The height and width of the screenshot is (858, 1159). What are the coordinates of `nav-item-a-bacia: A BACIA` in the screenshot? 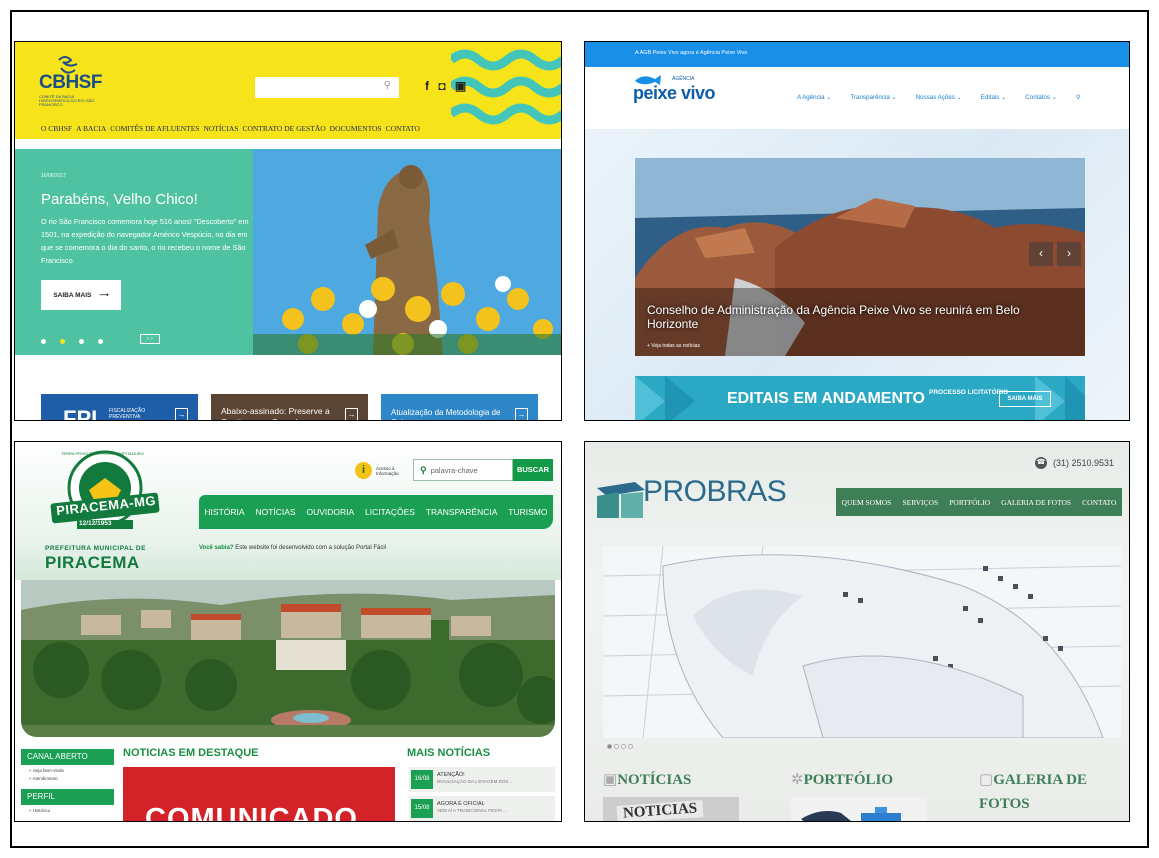 It's located at (91, 128).